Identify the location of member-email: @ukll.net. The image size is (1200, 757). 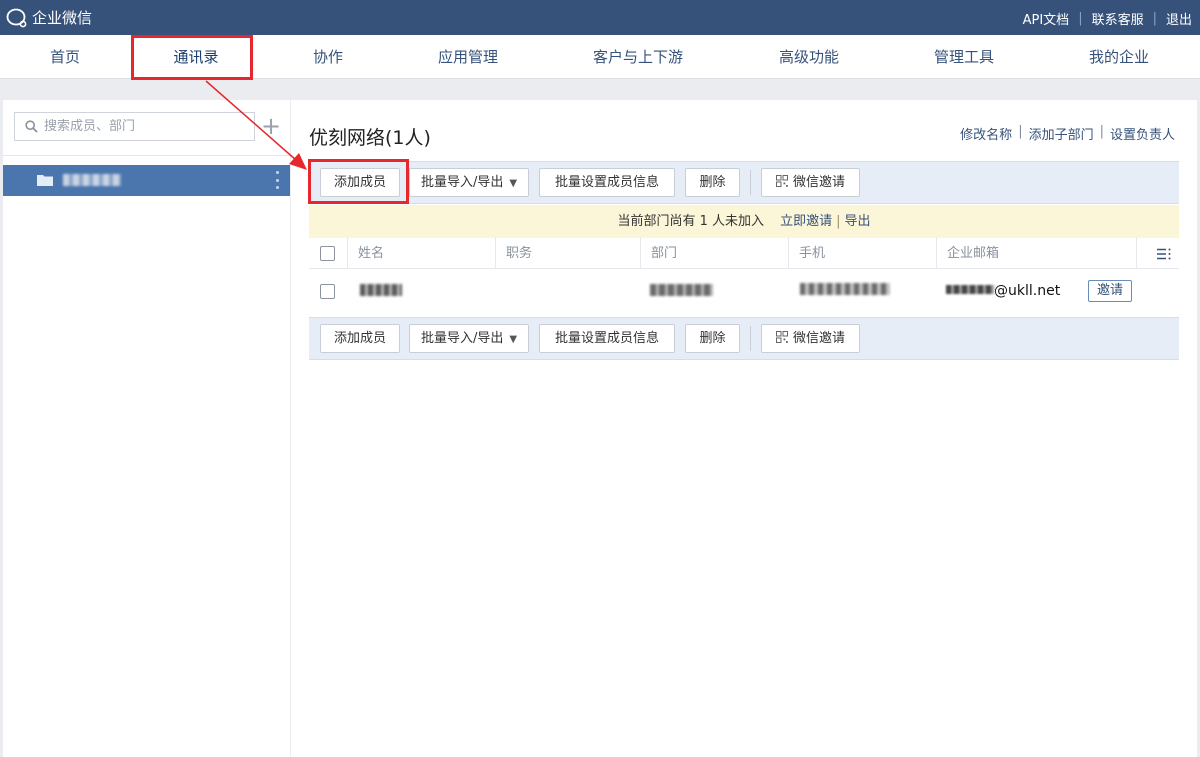
(1003, 291).